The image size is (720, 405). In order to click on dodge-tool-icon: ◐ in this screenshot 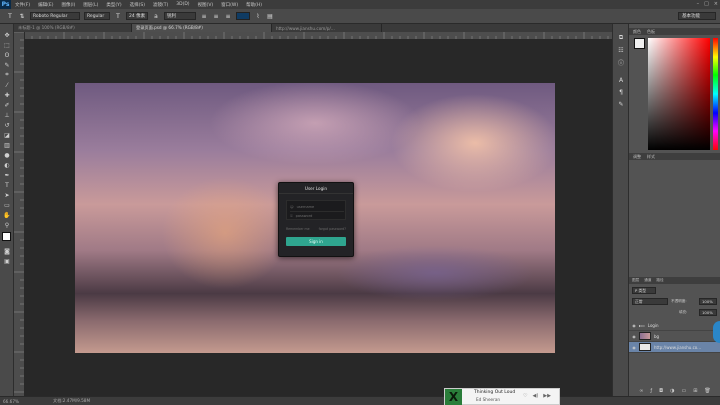, I will do `click(7, 165)`.